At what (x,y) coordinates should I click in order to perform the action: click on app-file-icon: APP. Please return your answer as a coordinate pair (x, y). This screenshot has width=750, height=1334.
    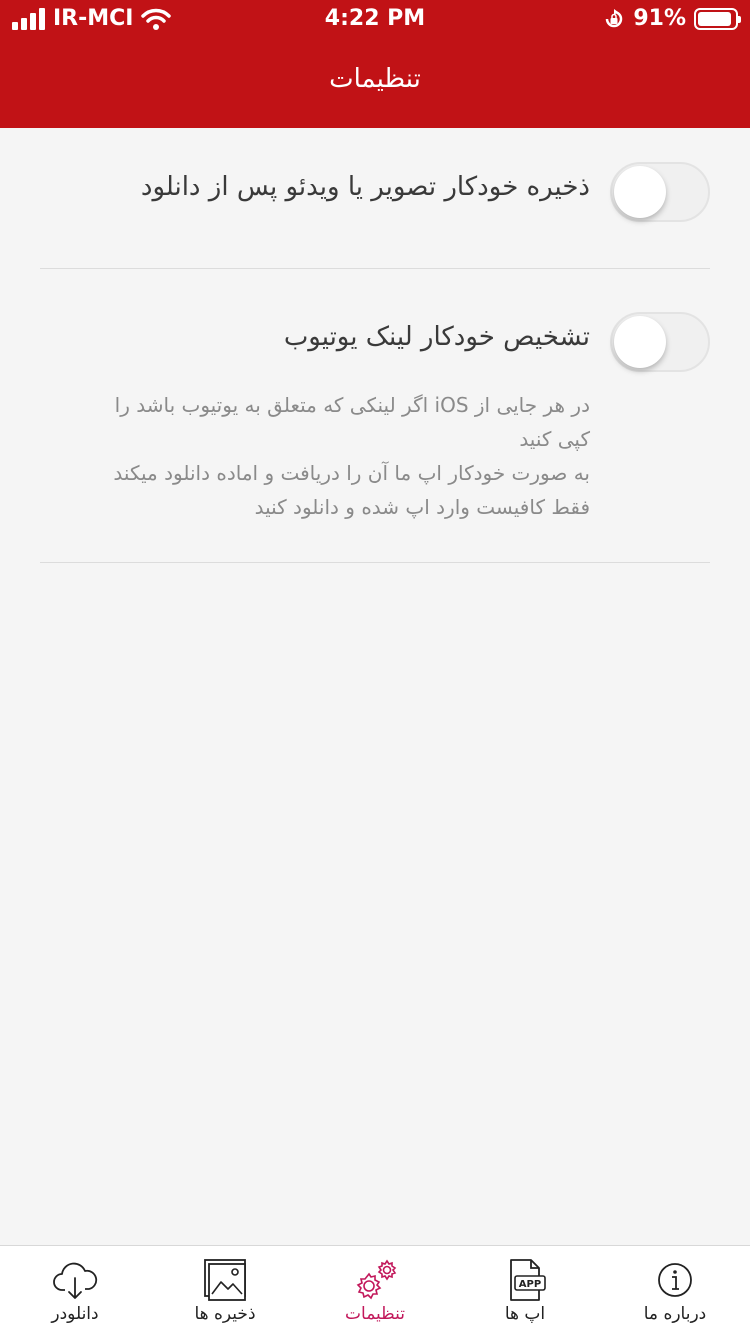
    Looking at the image, I should click on (528, 1280).